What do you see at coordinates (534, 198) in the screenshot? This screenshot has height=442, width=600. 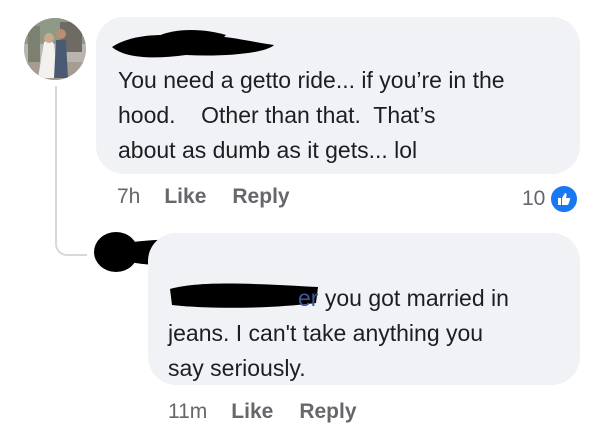 I see `reaction-count-label: 10` at bounding box center [534, 198].